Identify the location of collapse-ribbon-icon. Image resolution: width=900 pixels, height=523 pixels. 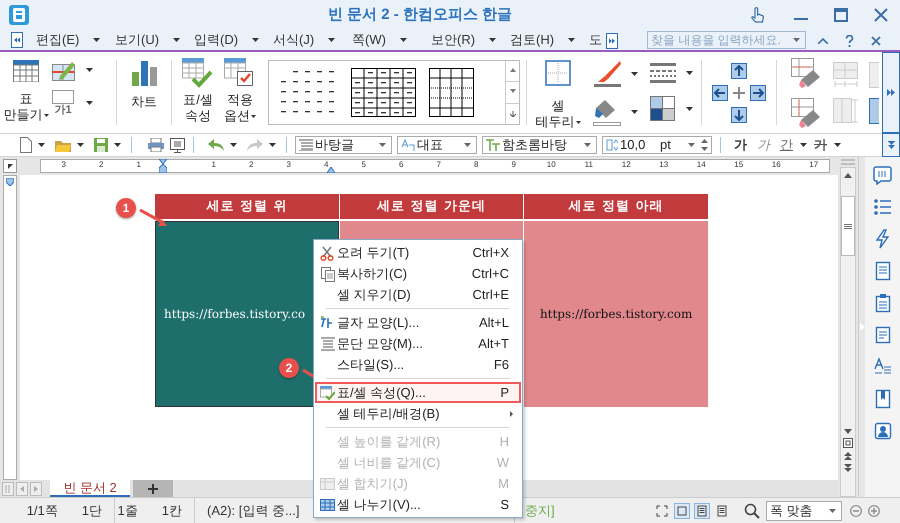
(823, 41).